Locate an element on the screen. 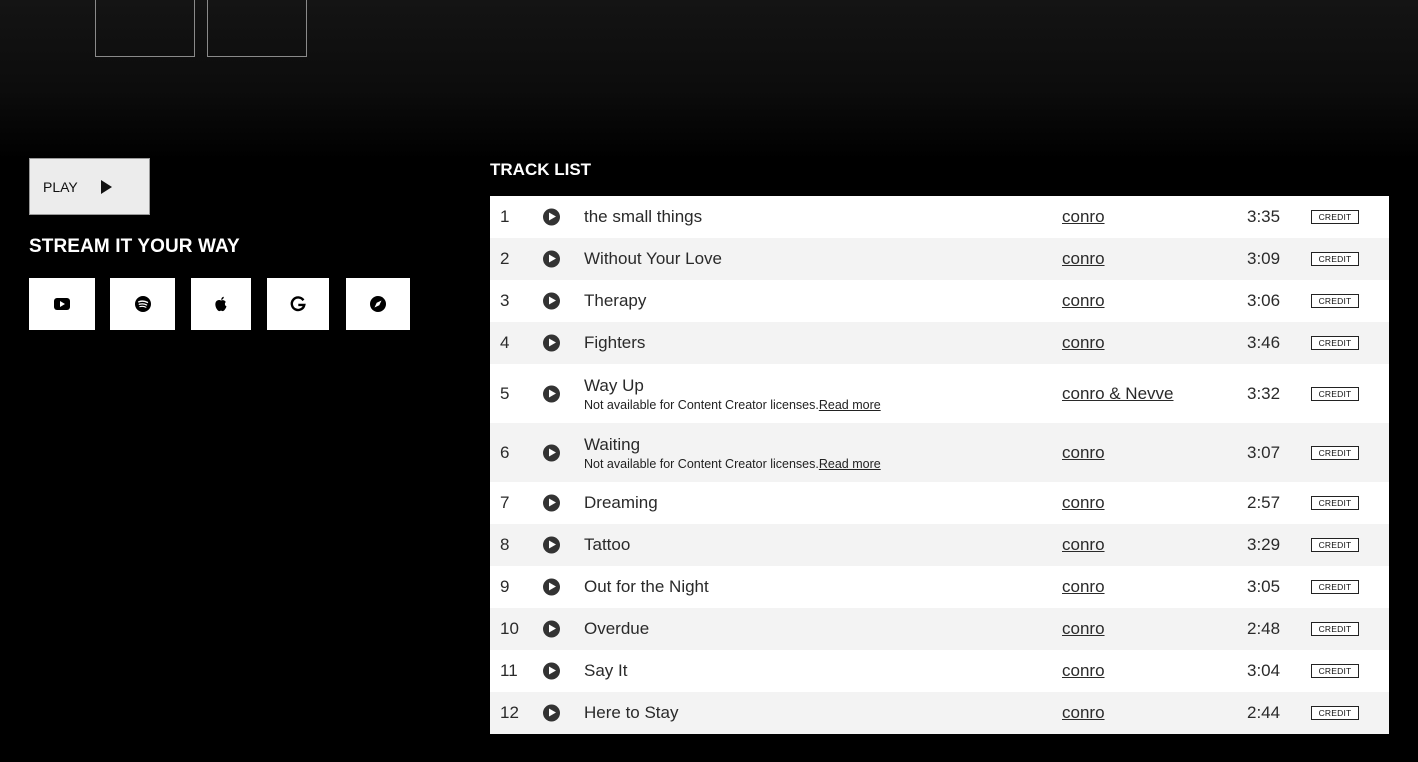 This screenshot has height=762, width=1418. track-title: Therapy is located at coordinates (615, 300).